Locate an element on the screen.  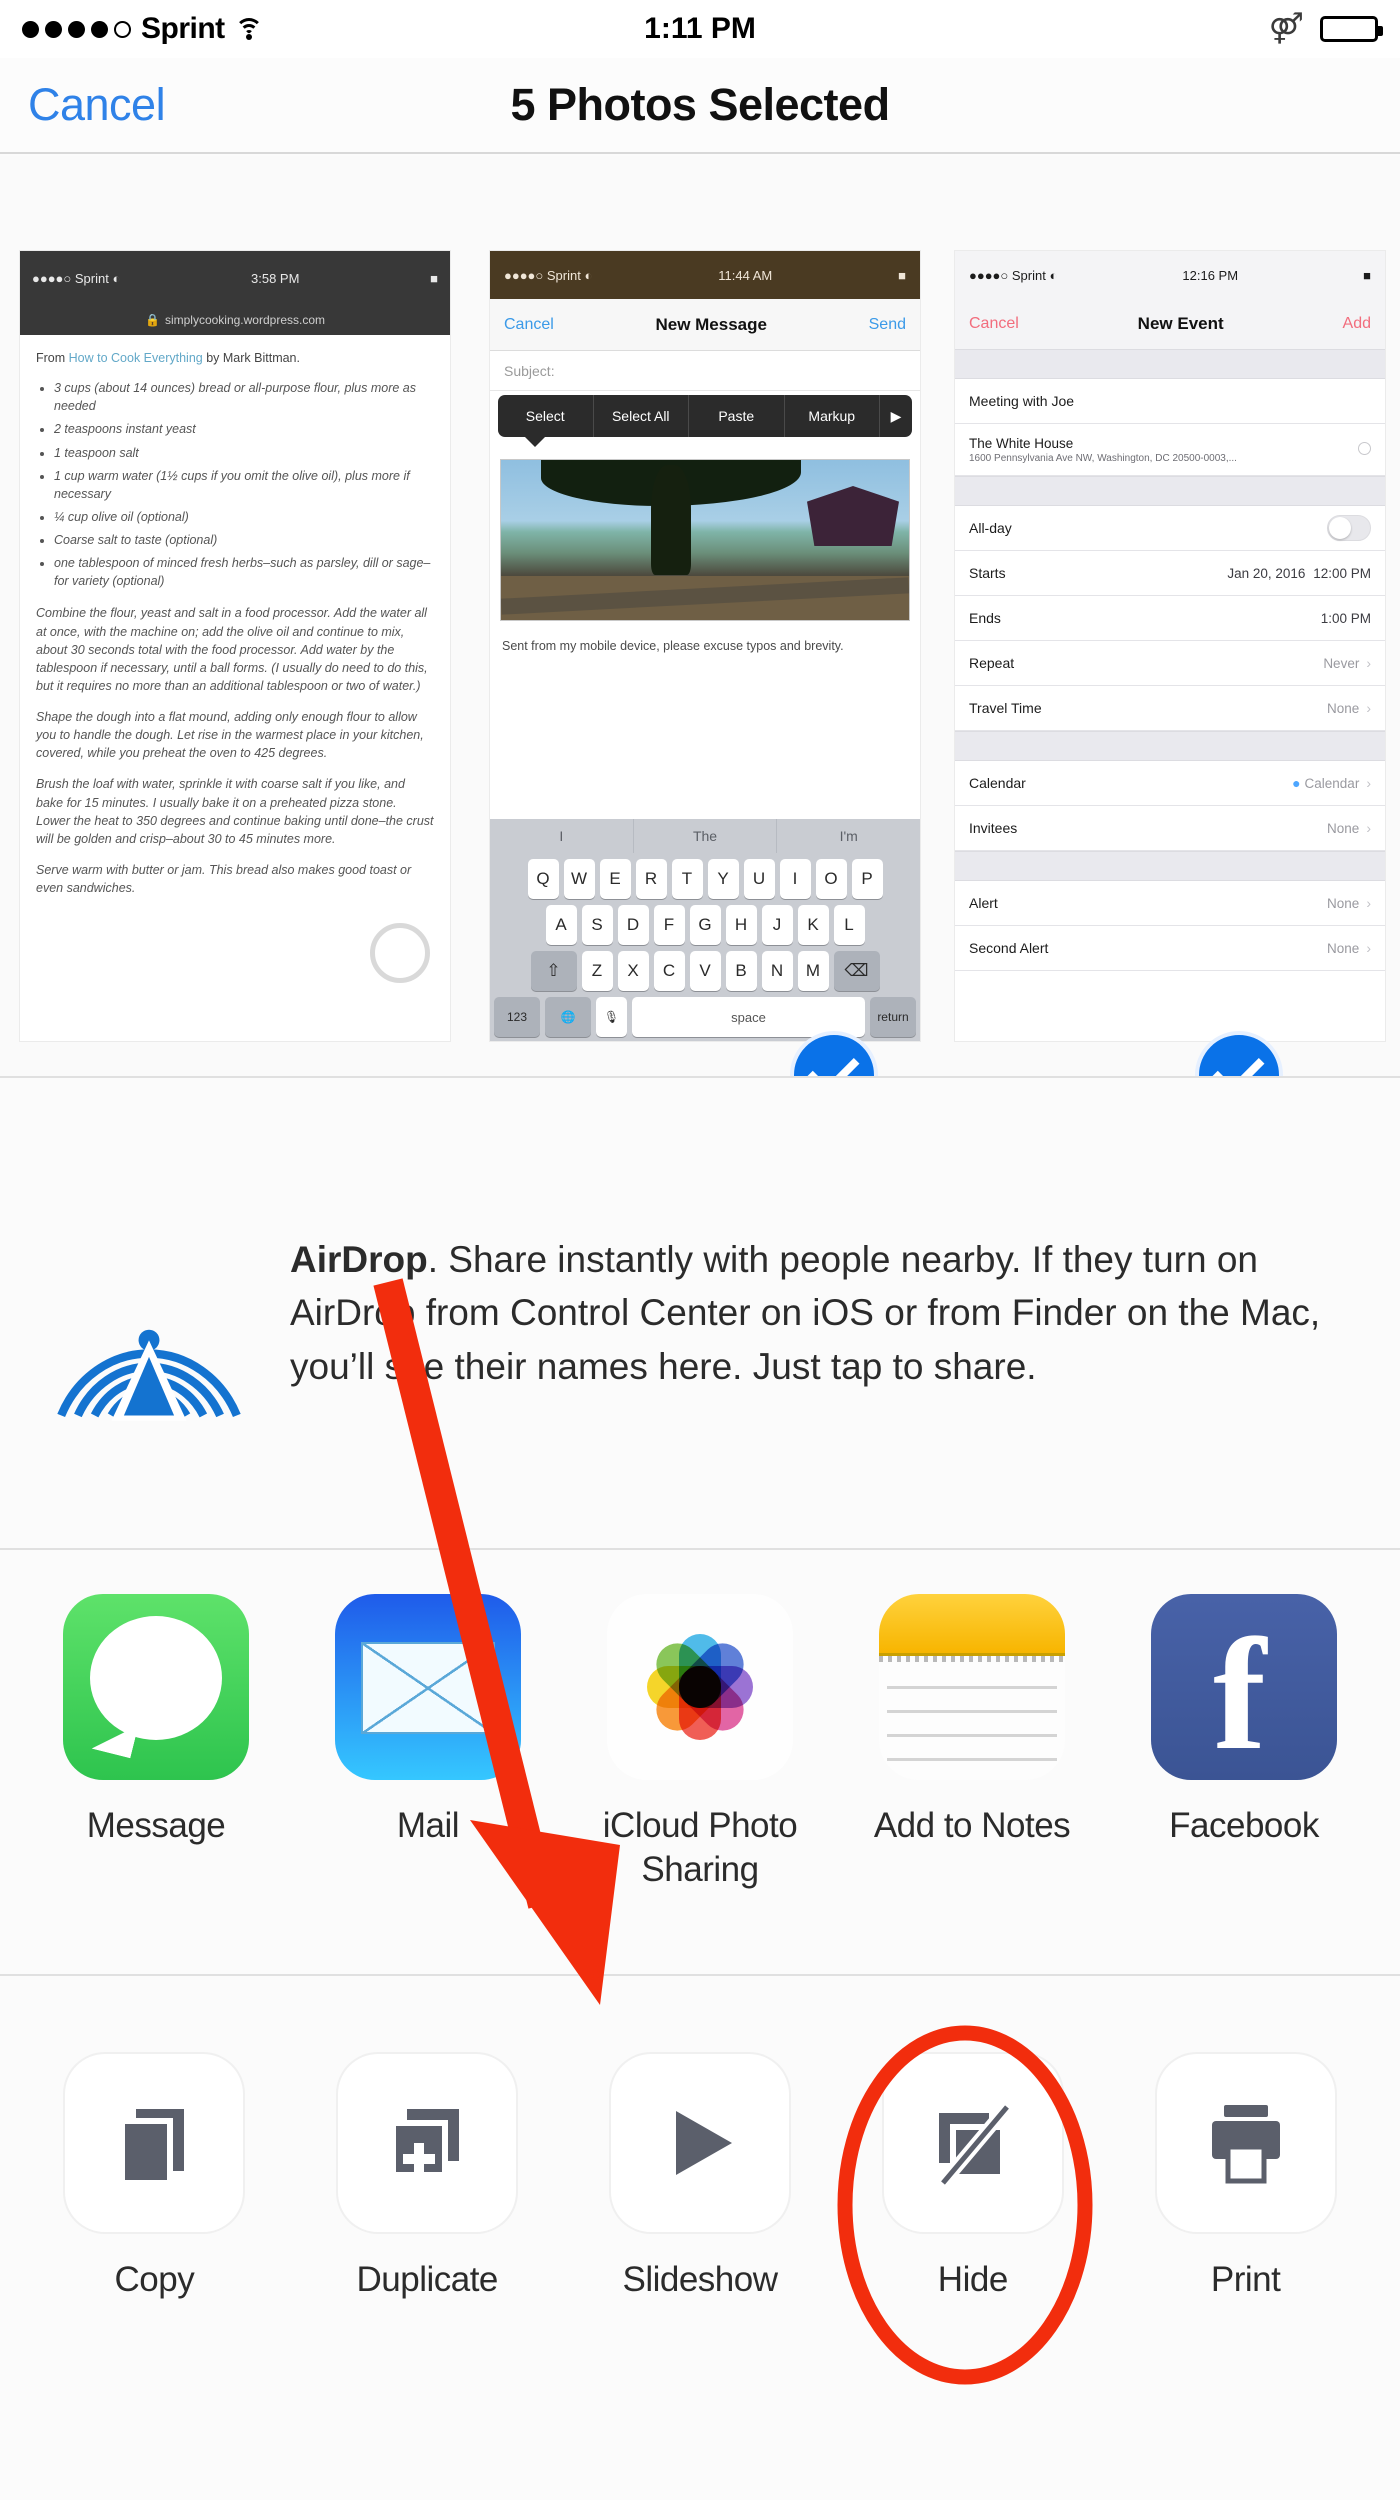
thumb2-cancel-button: Cancel is located at coordinates (529, 325).